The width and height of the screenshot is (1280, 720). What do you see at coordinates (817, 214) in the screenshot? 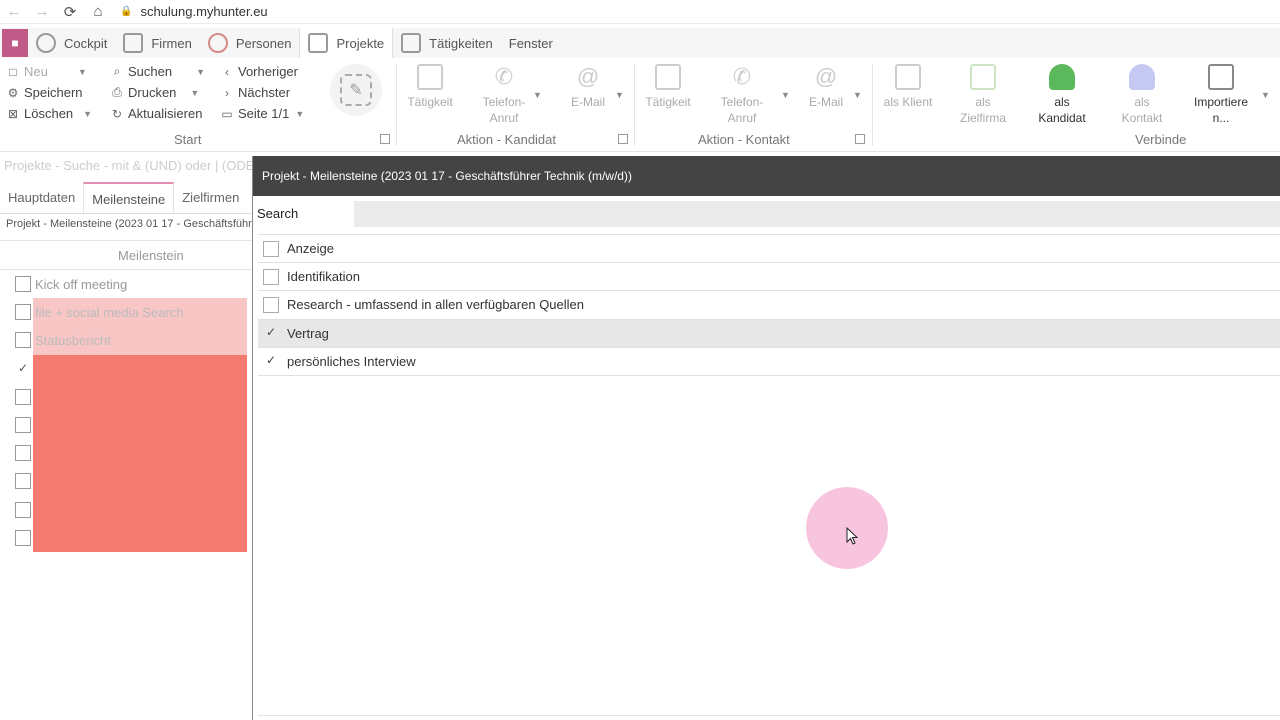
I see `search-input` at bounding box center [817, 214].